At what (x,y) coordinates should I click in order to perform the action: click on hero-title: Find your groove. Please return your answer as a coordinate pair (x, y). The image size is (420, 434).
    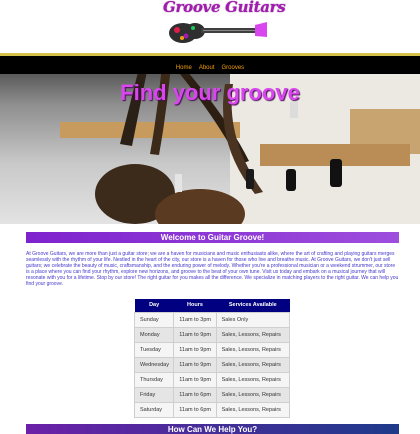
    Looking at the image, I should click on (210, 92).